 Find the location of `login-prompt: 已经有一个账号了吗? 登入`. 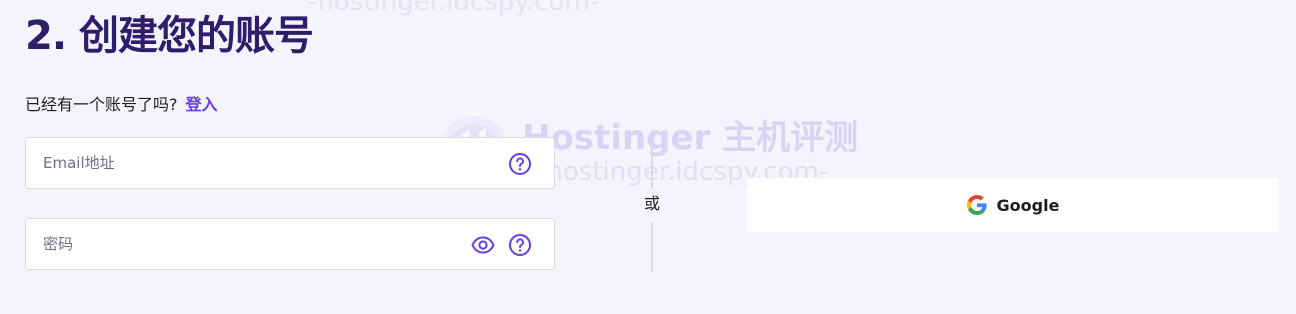

login-prompt: 已经有一个账号了吗? 登入 is located at coordinates (121, 105).